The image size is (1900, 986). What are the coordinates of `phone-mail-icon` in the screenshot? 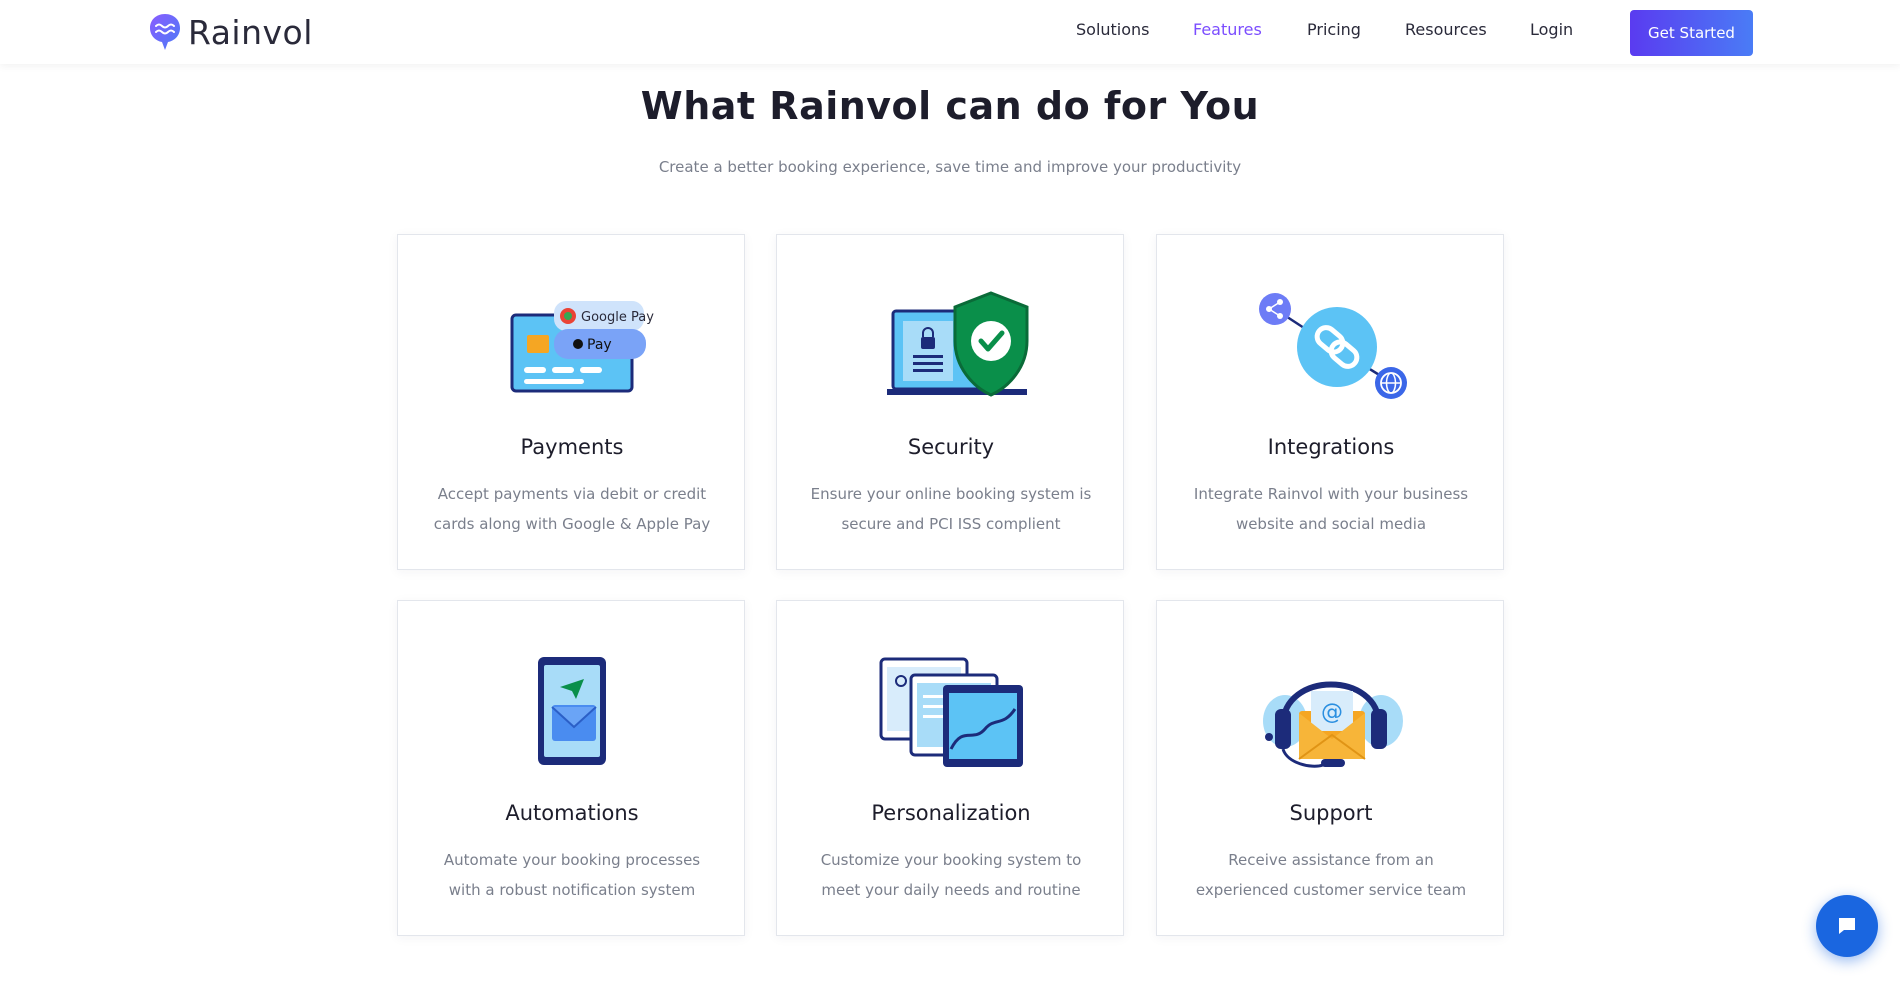 It's located at (572, 711).